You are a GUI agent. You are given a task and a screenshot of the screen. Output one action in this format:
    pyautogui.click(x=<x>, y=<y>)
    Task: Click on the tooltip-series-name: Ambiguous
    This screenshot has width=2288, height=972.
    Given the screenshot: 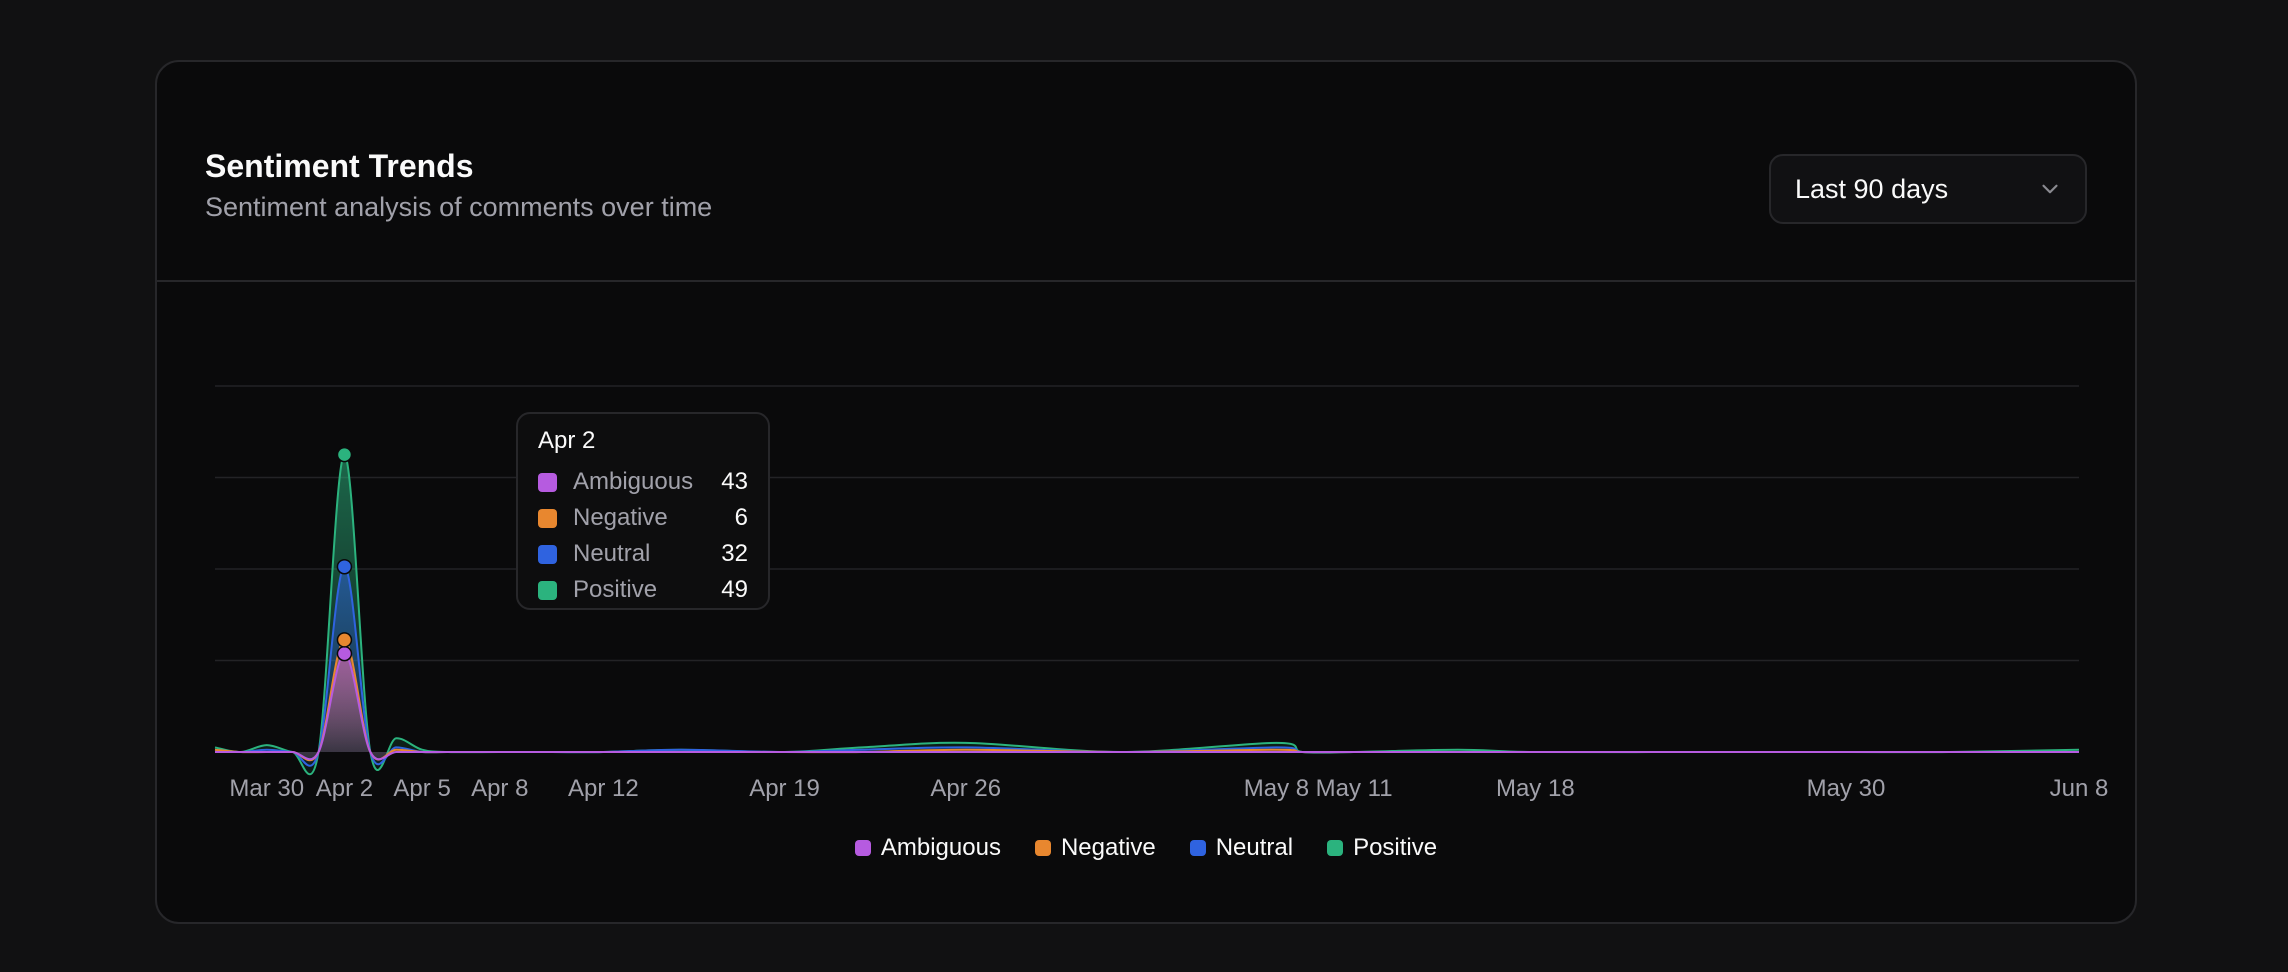 What is the action you would take?
    pyautogui.click(x=633, y=481)
    